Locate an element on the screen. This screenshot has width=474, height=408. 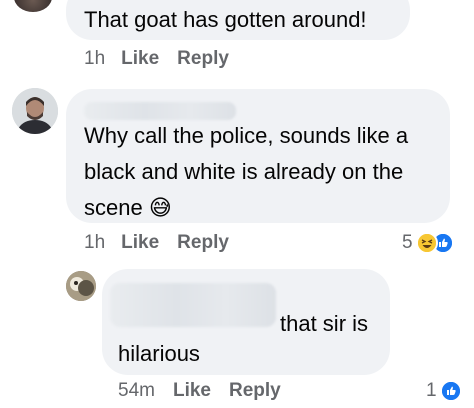
reaction-count: 1 is located at coordinates (431, 390).